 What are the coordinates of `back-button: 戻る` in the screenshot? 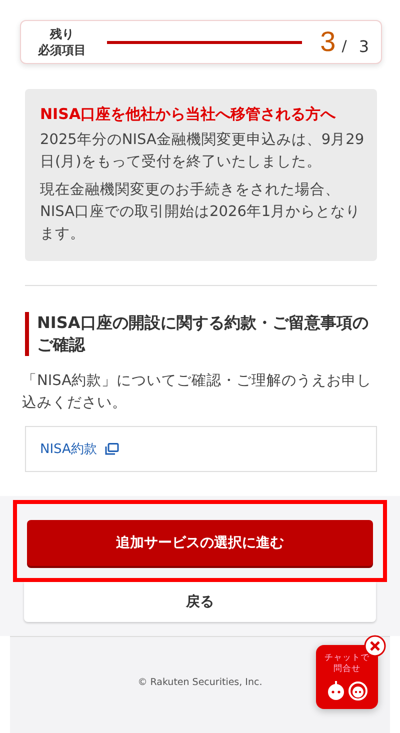 It's located at (200, 602).